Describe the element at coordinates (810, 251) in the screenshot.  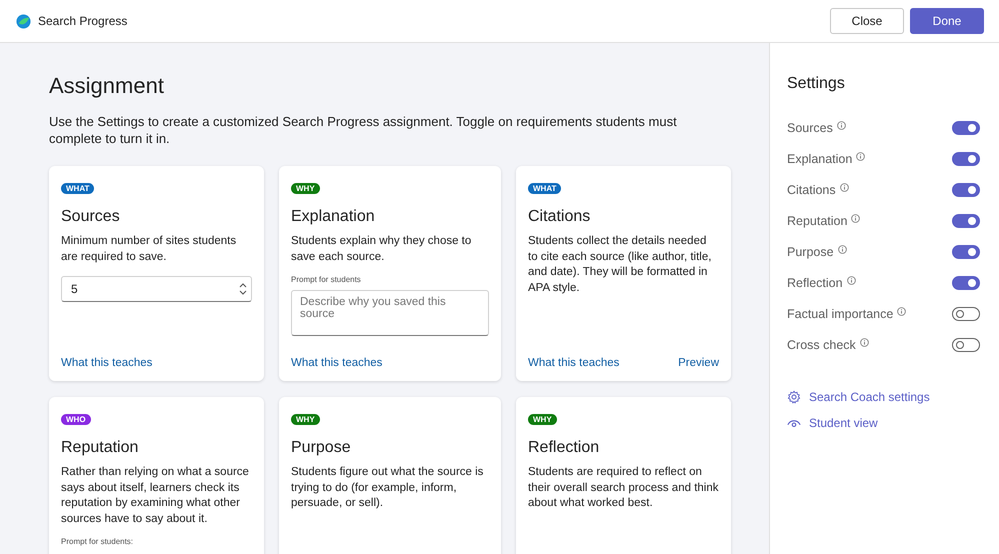
I see `setting-label: Purpose` at that location.